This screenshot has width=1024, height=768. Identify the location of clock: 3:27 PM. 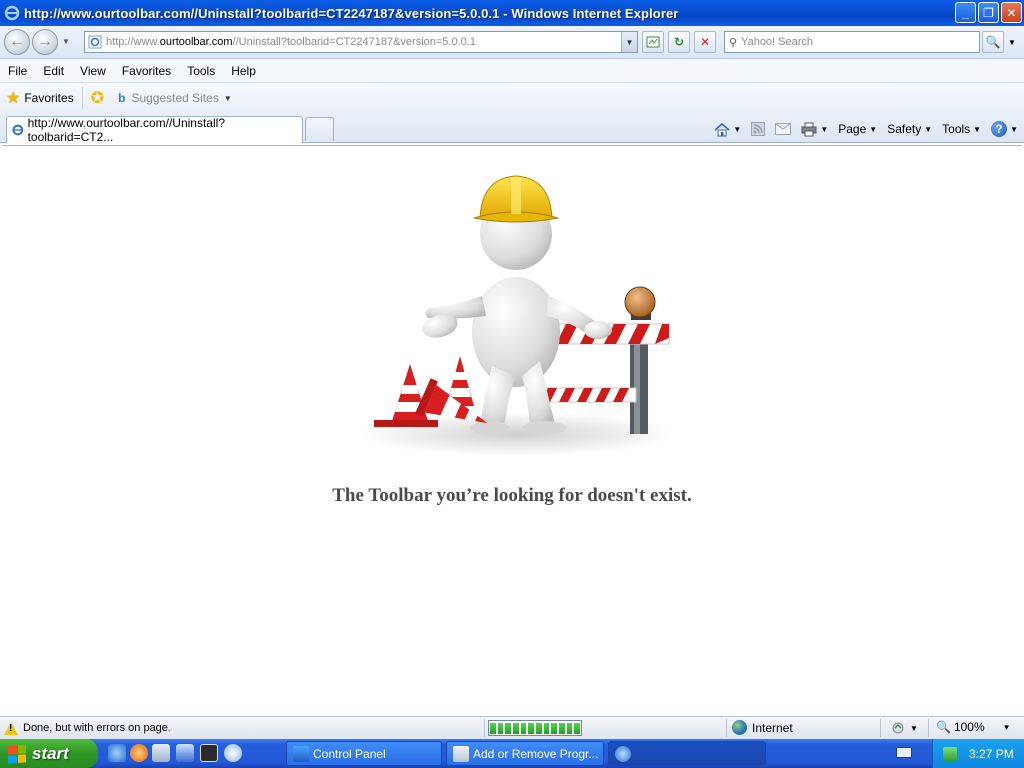
(991, 754).